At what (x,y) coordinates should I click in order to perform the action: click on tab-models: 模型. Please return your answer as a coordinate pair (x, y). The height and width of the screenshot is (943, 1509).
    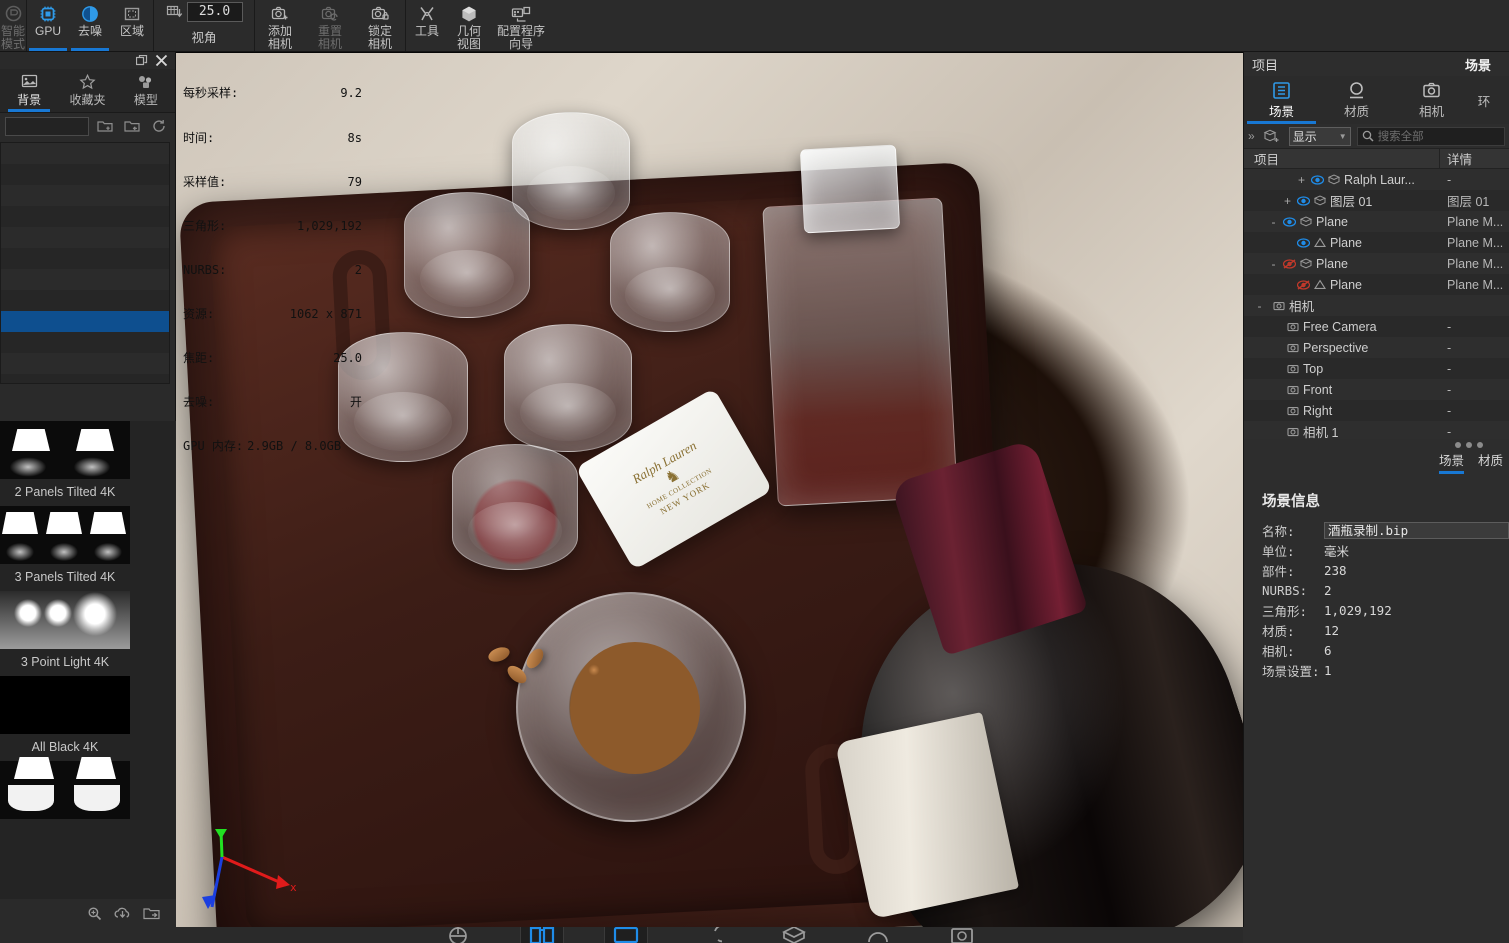
    Looking at the image, I should click on (146, 90).